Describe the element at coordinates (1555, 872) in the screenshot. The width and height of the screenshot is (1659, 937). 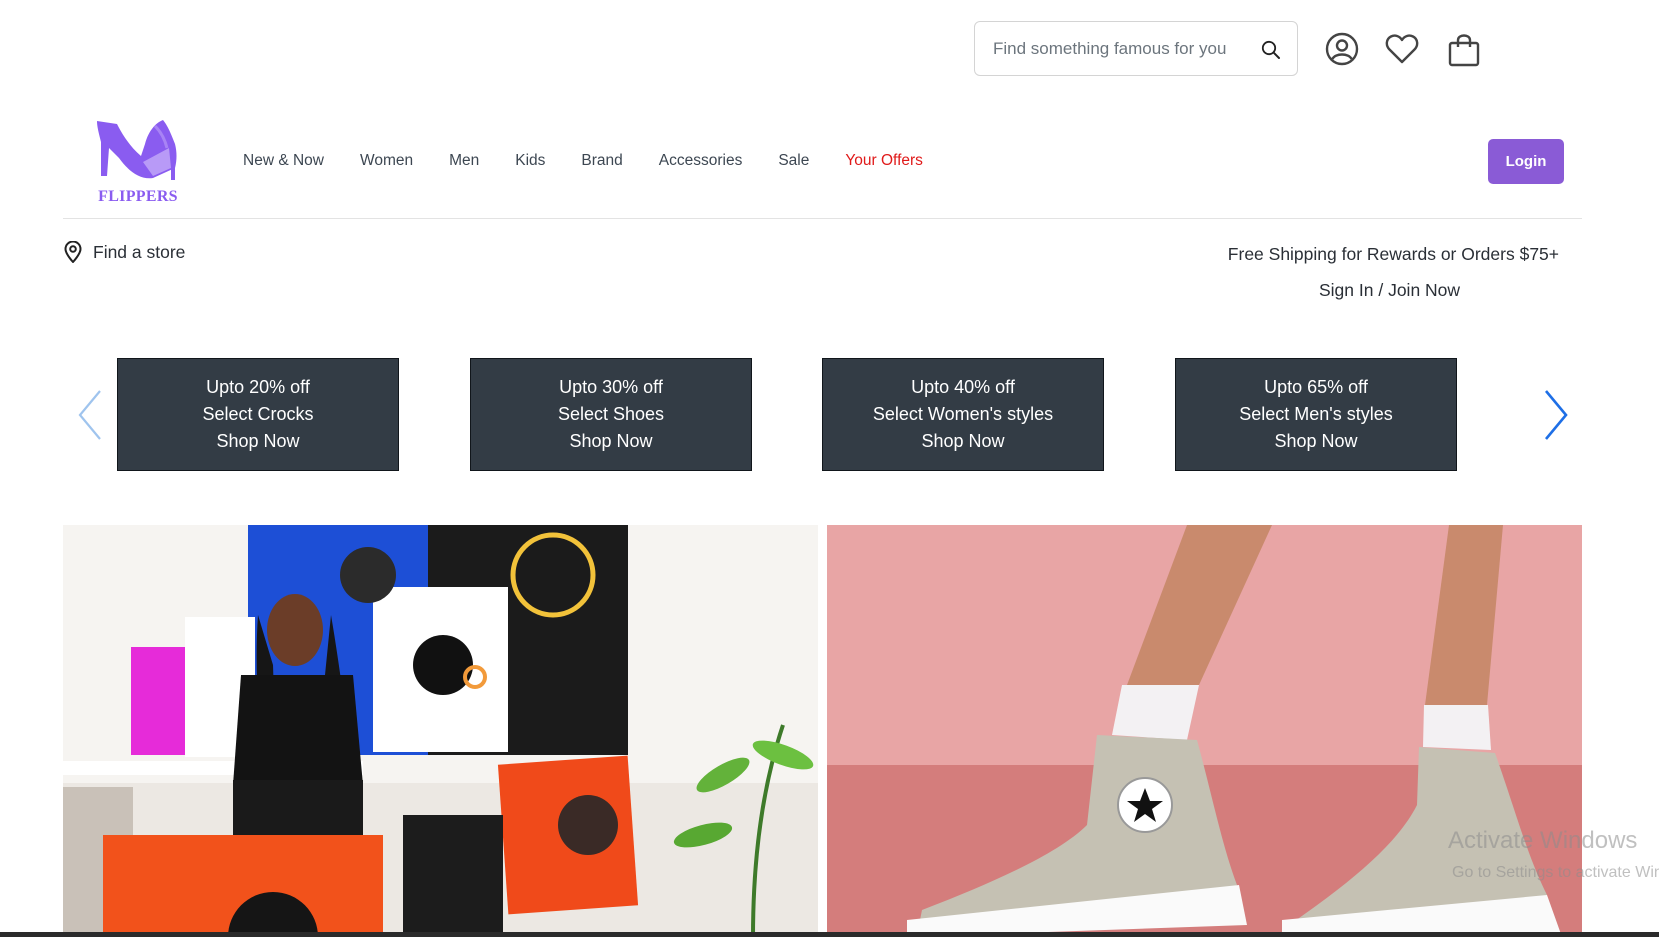
I see `os-activation-overlay-subtext: Go to Settings to activate Windows.` at that location.